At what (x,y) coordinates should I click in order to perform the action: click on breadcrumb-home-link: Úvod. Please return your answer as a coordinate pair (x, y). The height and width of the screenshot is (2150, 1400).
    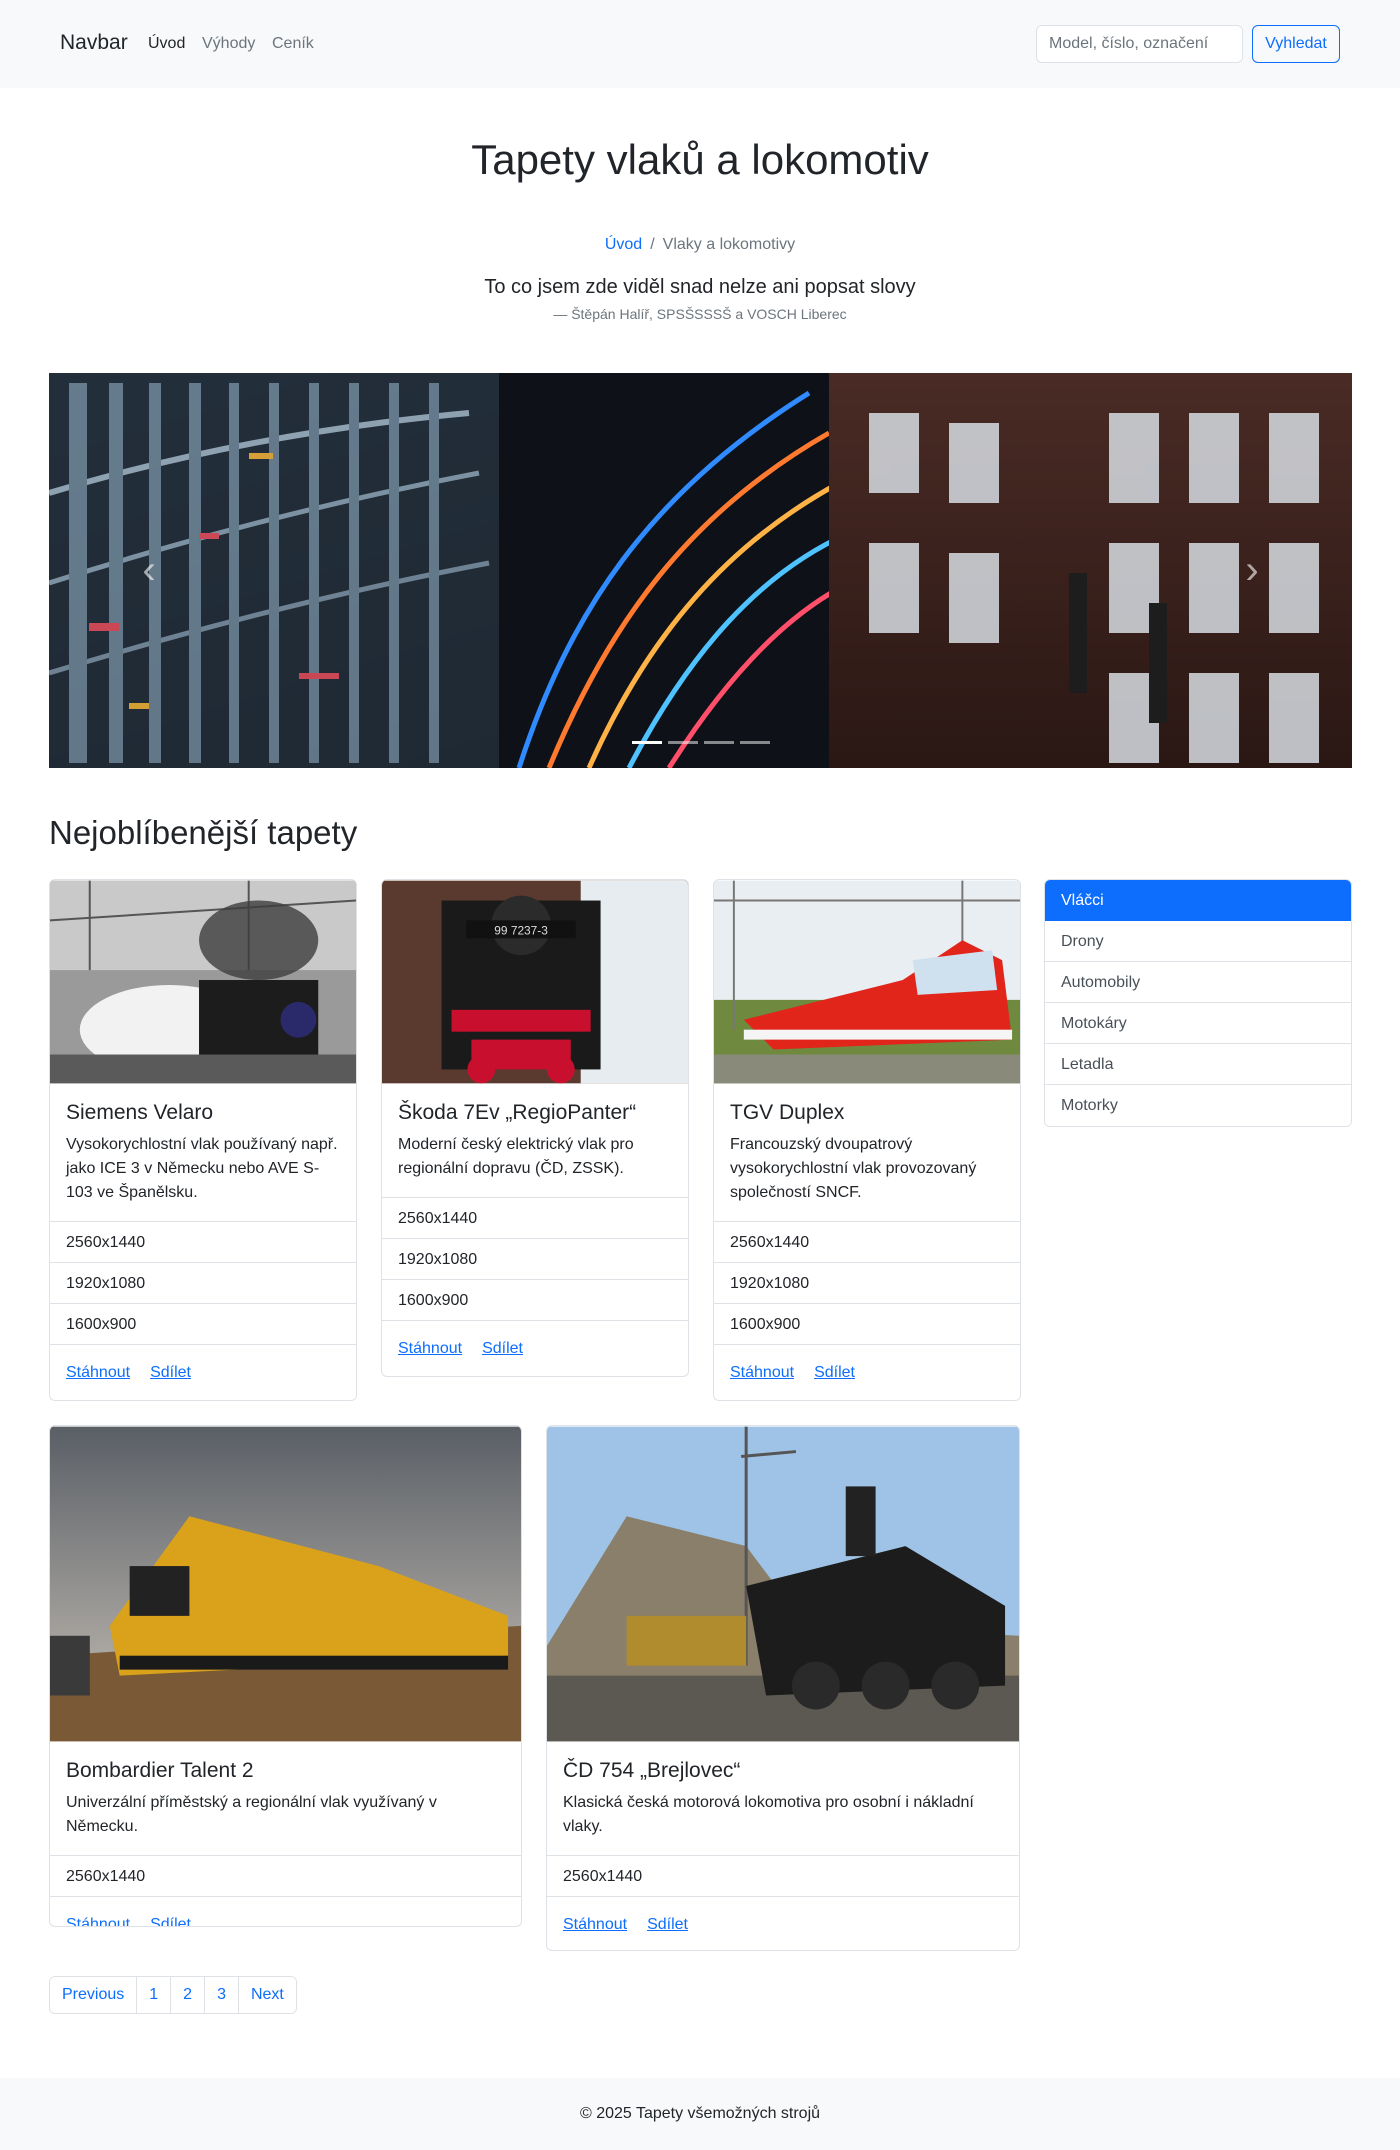
    Looking at the image, I should click on (623, 244).